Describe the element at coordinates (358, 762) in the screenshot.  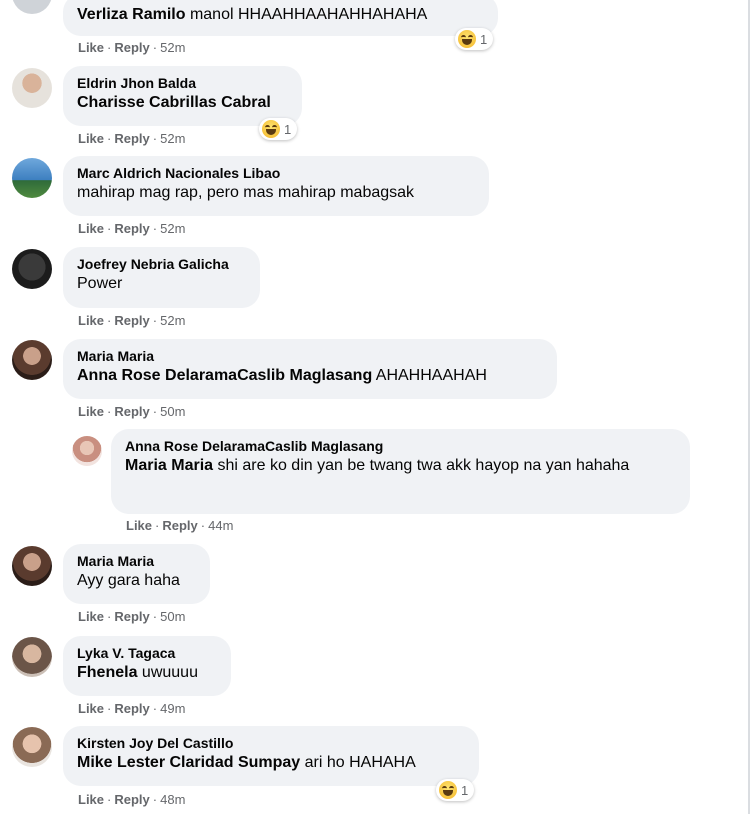
I see `comment-text: ari ho HAHAHA` at that location.